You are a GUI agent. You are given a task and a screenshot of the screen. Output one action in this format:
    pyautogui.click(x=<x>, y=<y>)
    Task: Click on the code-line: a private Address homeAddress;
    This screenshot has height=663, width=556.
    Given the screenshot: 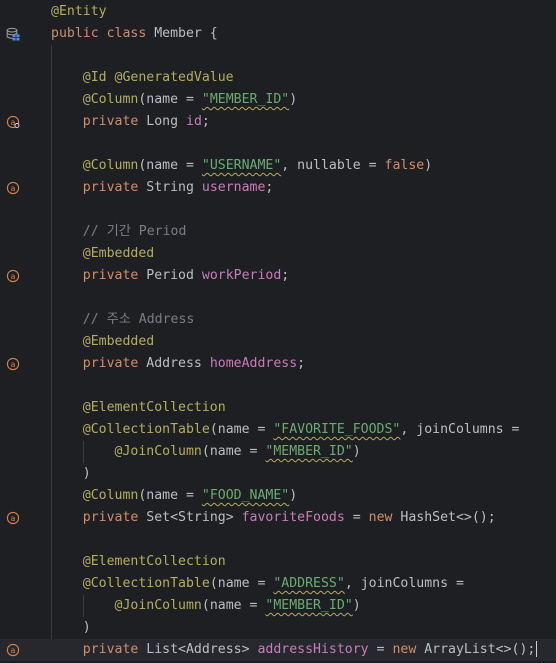 What is the action you would take?
    pyautogui.click(x=278, y=364)
    